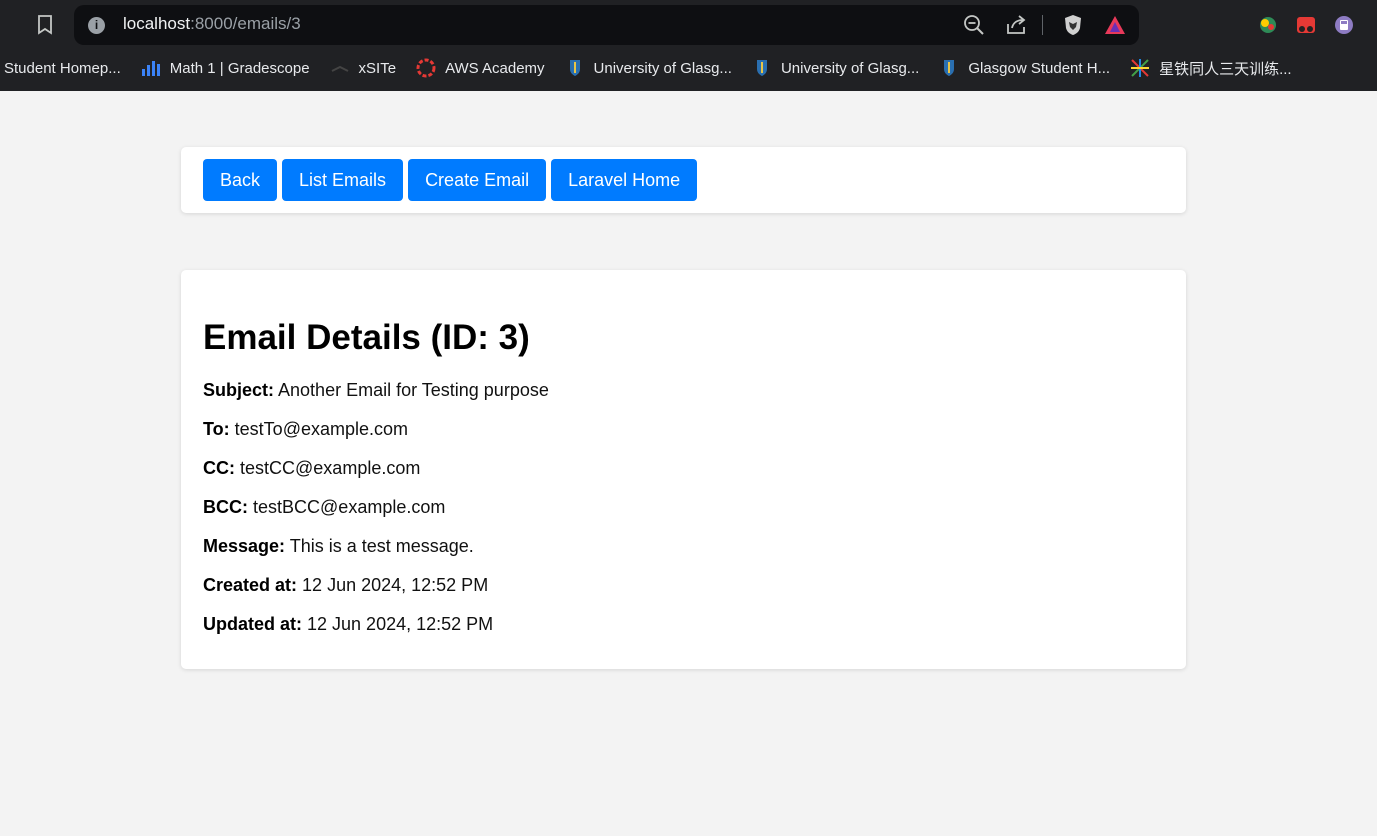 Image resolution: width=1377 pixels, height=836 pixels. I want to click on bookmark-label: AWS Academy, so click(495, 68).